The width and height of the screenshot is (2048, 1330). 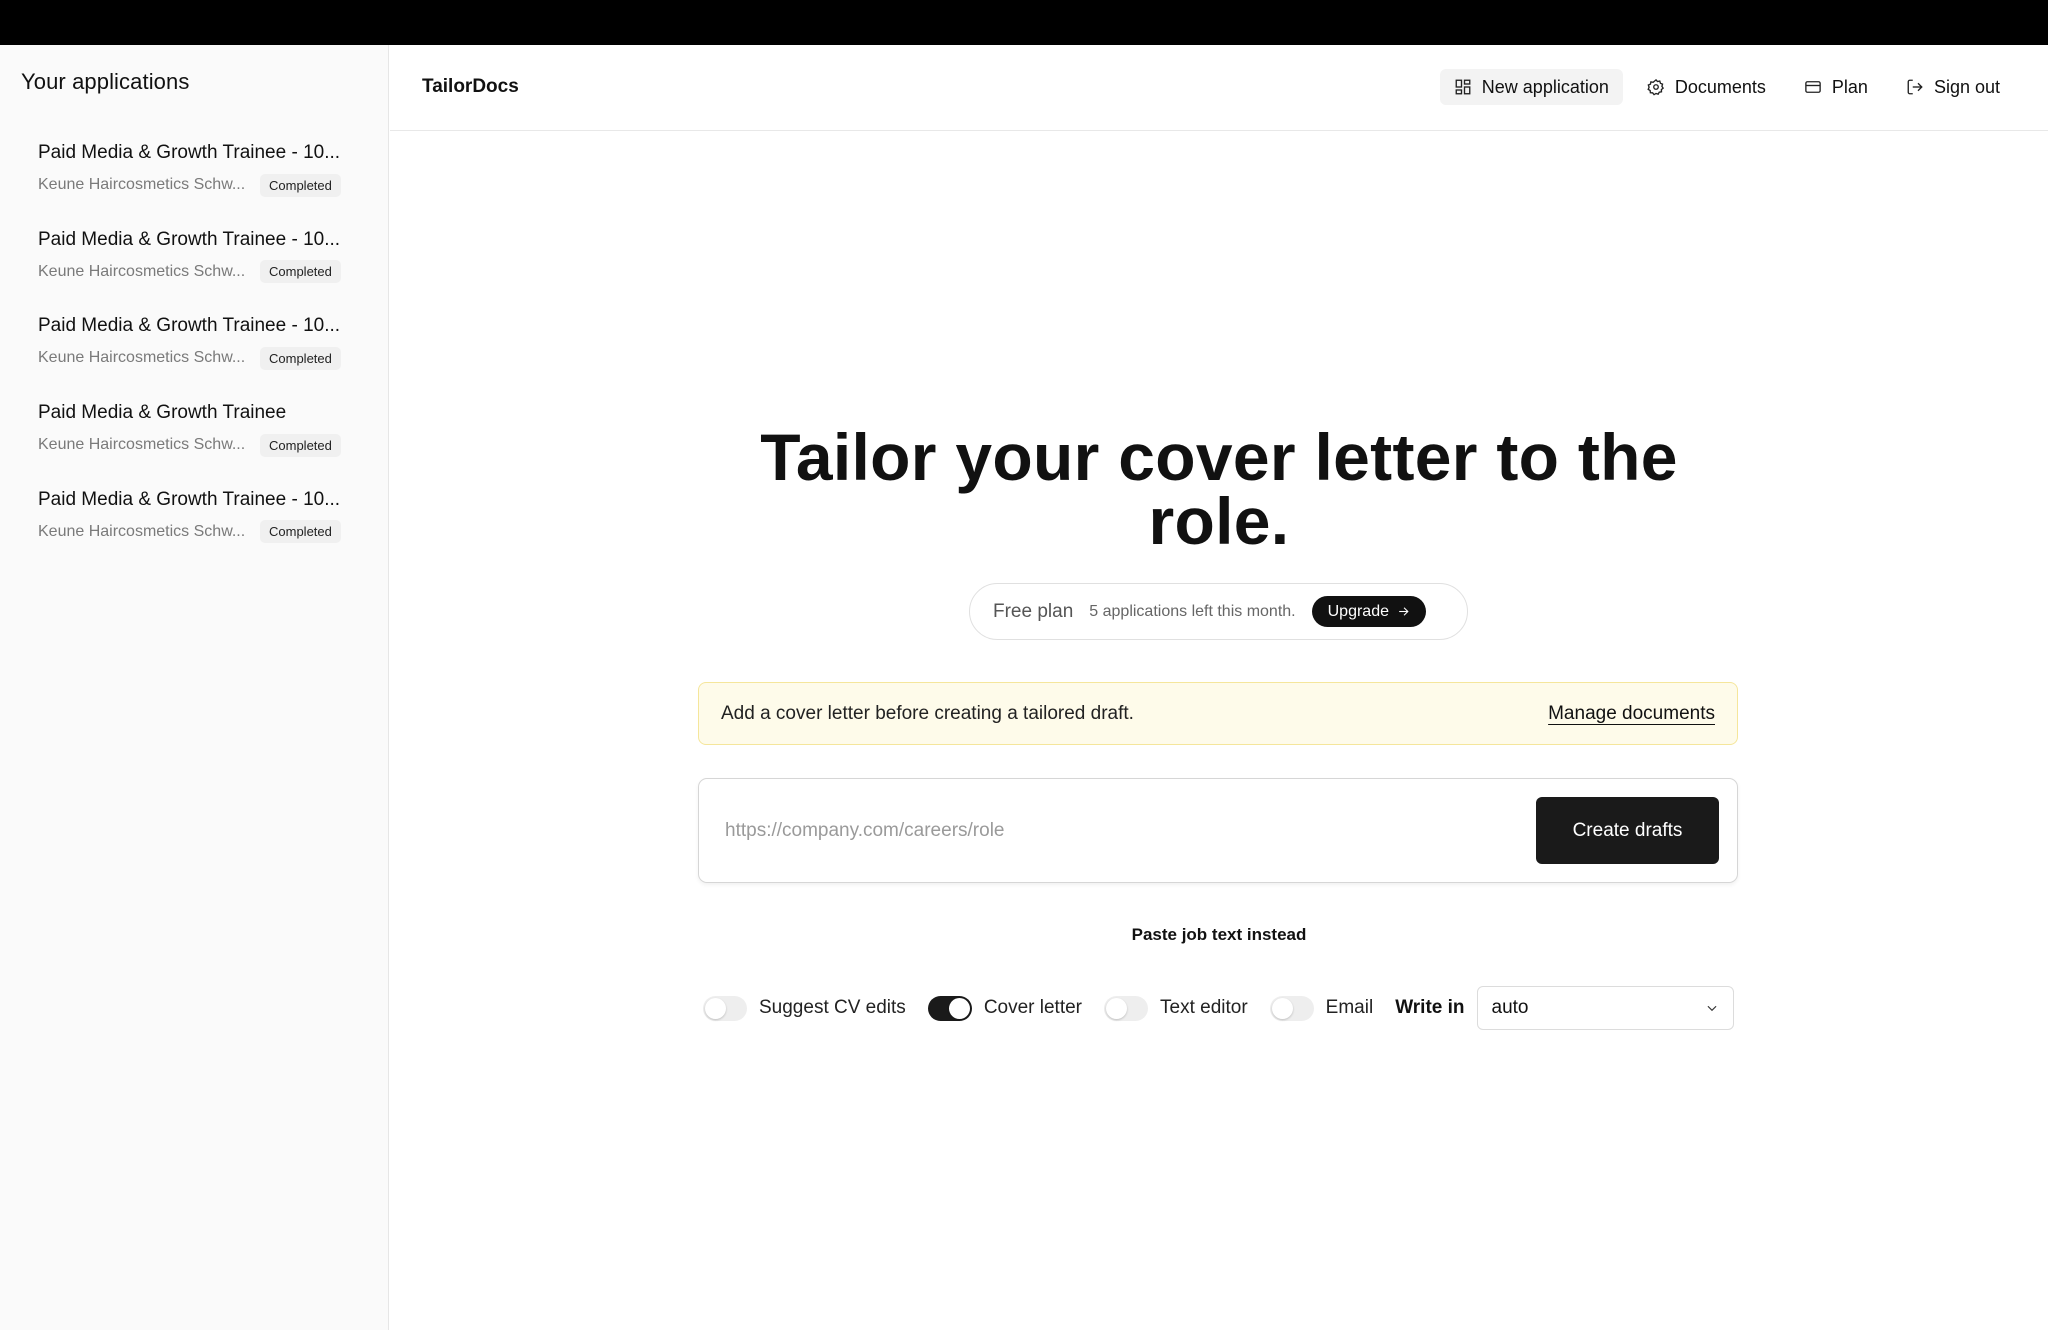 I want to click on arrow-right-icon, so click(x=1404, y=611).